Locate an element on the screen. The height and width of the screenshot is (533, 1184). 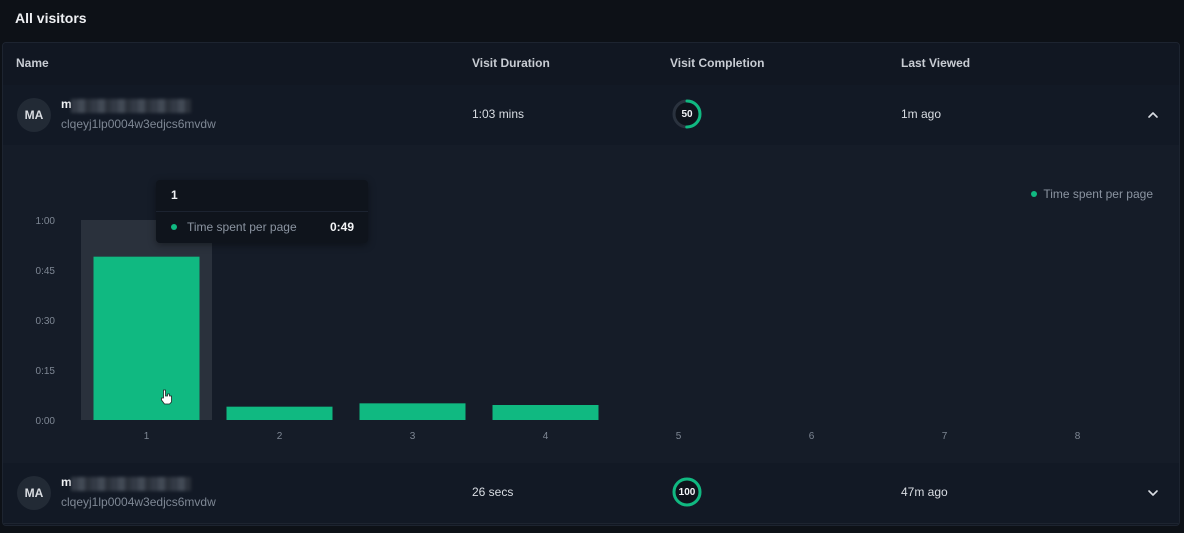
tooltip-value: 0:49 is located at coordinates (341, 227).